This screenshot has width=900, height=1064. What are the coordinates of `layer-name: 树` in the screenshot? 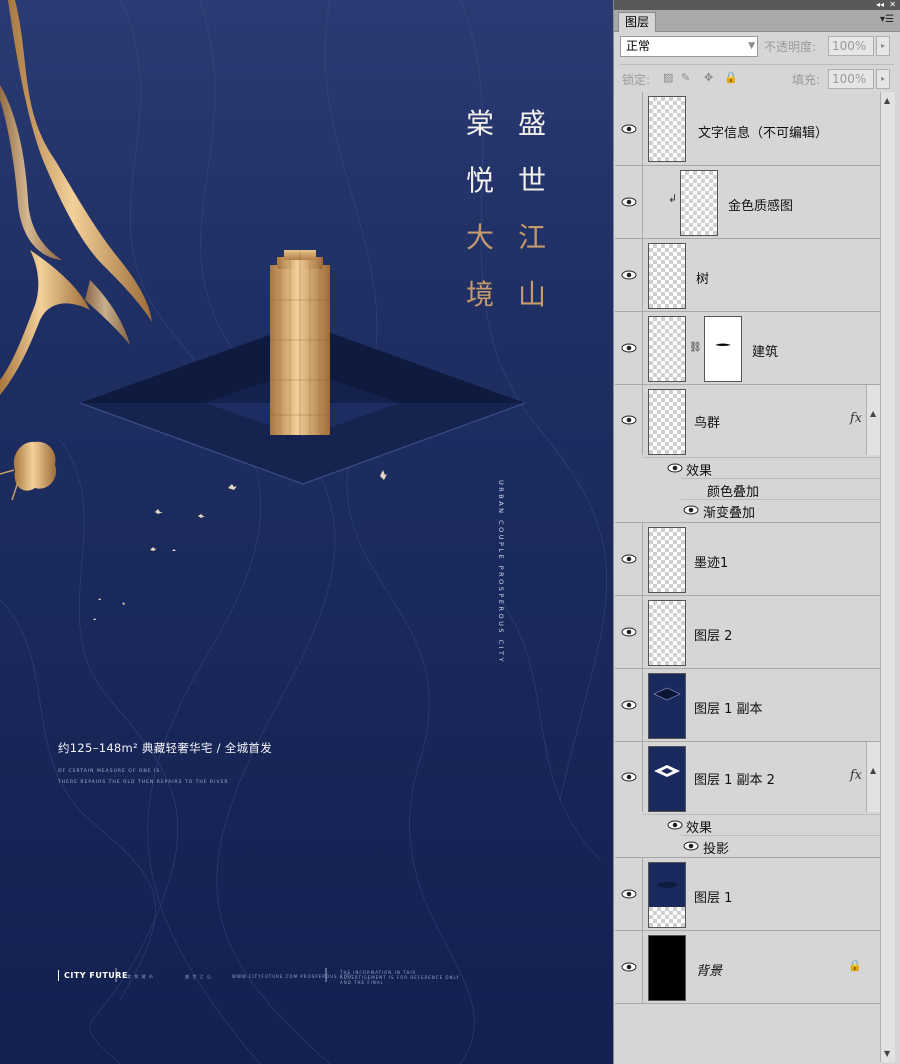 It's located at (703, 279).